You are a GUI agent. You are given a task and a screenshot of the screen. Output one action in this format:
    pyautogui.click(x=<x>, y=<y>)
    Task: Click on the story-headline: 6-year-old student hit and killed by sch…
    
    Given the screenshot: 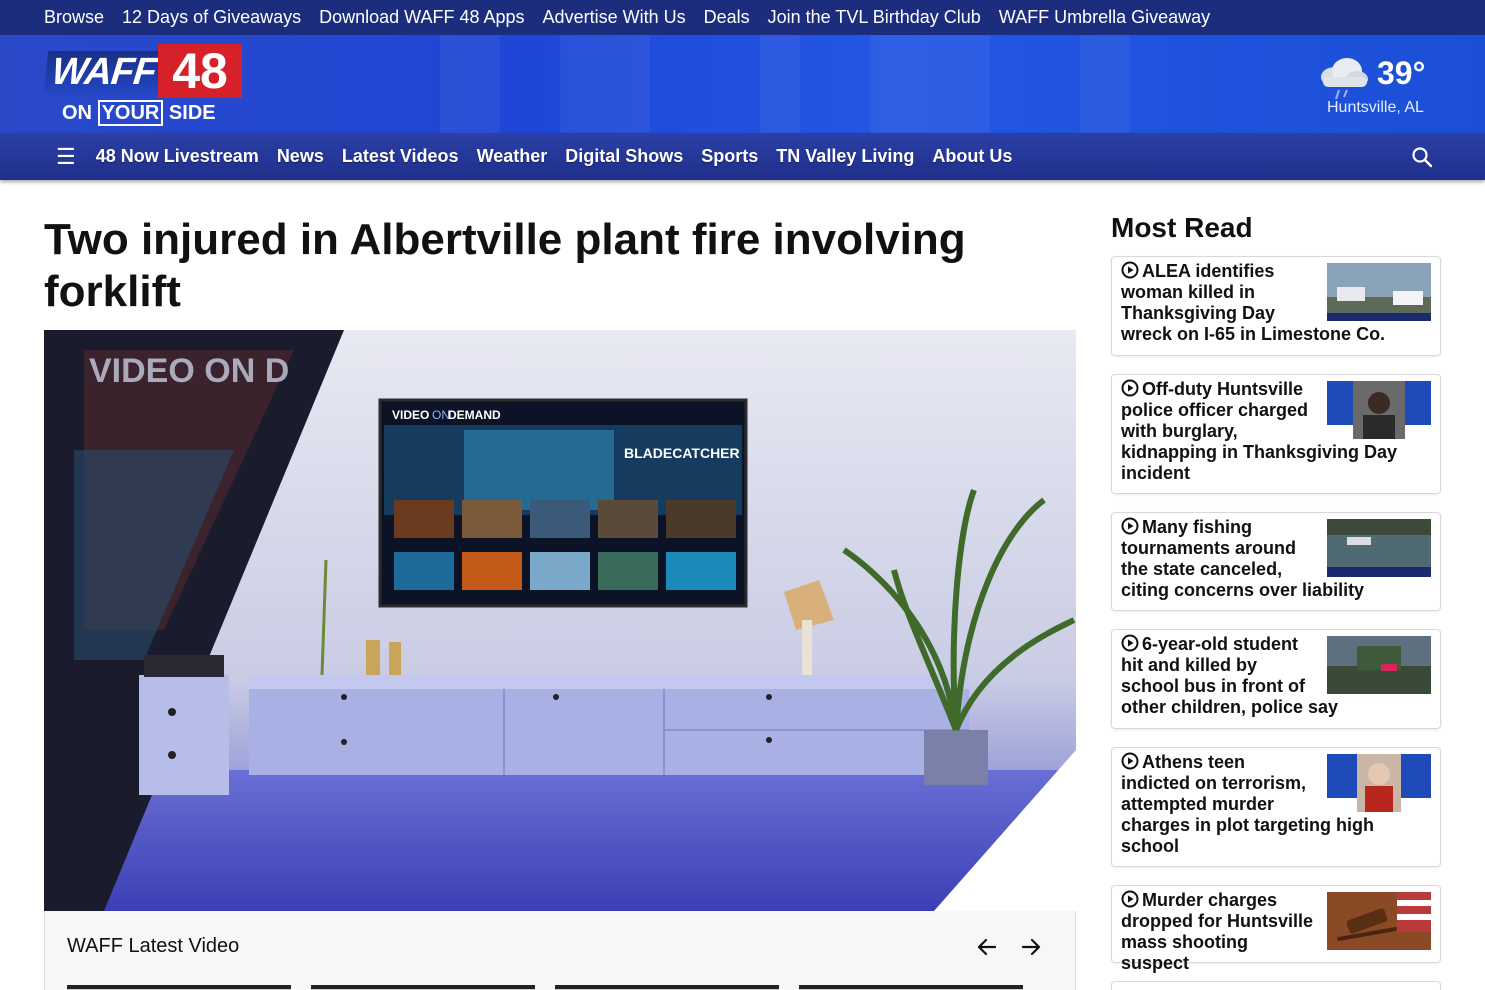 What is the action you would take?
    pyautogui.click(x=1230, y=675)
    